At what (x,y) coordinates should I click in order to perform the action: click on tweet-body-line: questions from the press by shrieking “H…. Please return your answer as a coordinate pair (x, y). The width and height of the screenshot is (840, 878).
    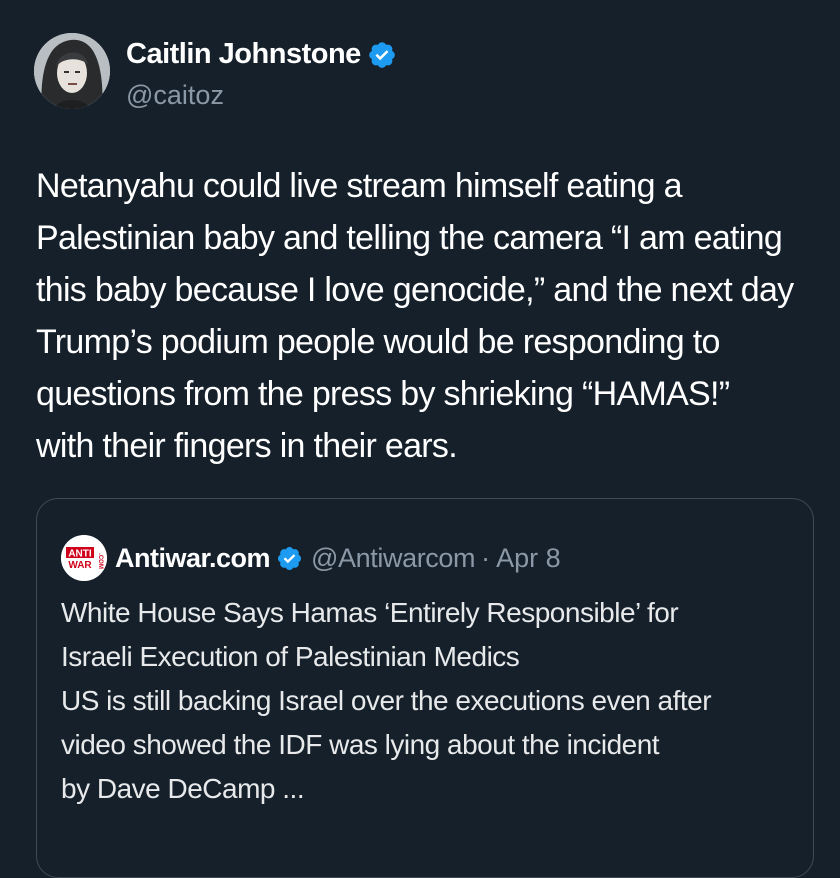
    Looking at the image, I should click on (383, 394).